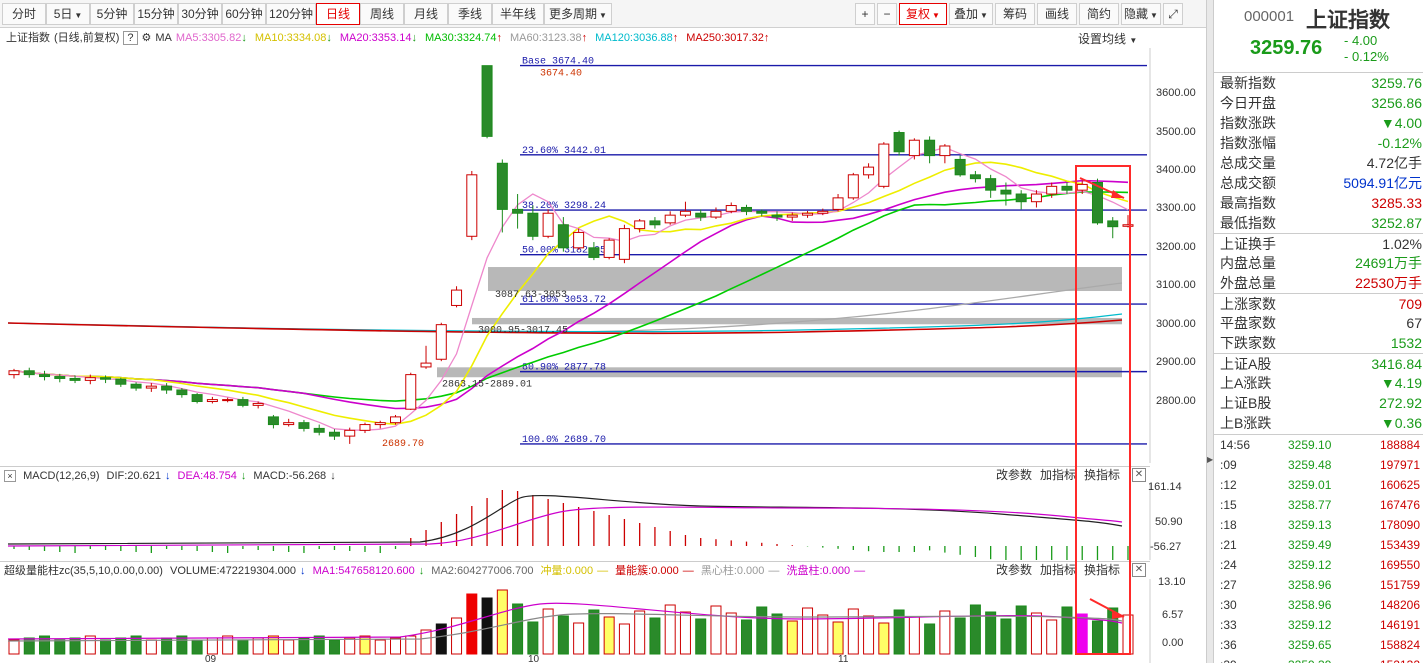 This screenshot has height=663, width=1423. What do you see at coordinates (865, 14) in the screenshot?
I see `toolbar-plus-button: +` at bounding box center [865, 14].